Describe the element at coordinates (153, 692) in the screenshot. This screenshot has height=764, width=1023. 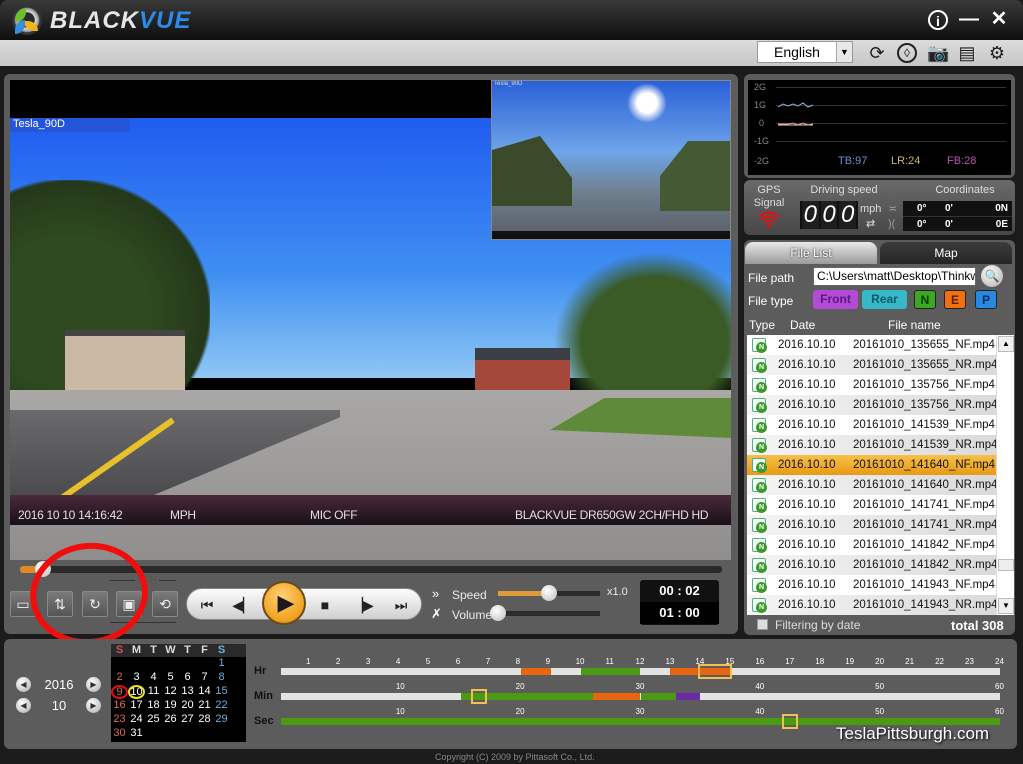
I see `calendar-day: 11` at that location.